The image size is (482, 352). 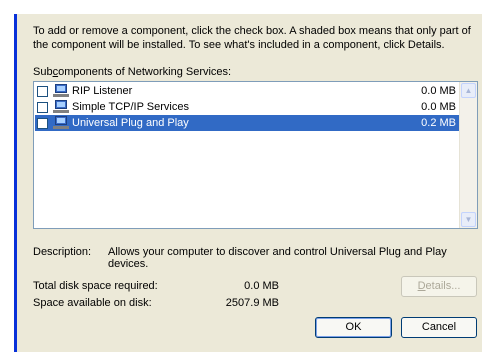 What do you see at coordinates (252, 303) in the screenshot?
I see `disk-available-value: 2507.9 MB` at bounding box center [252, 303].